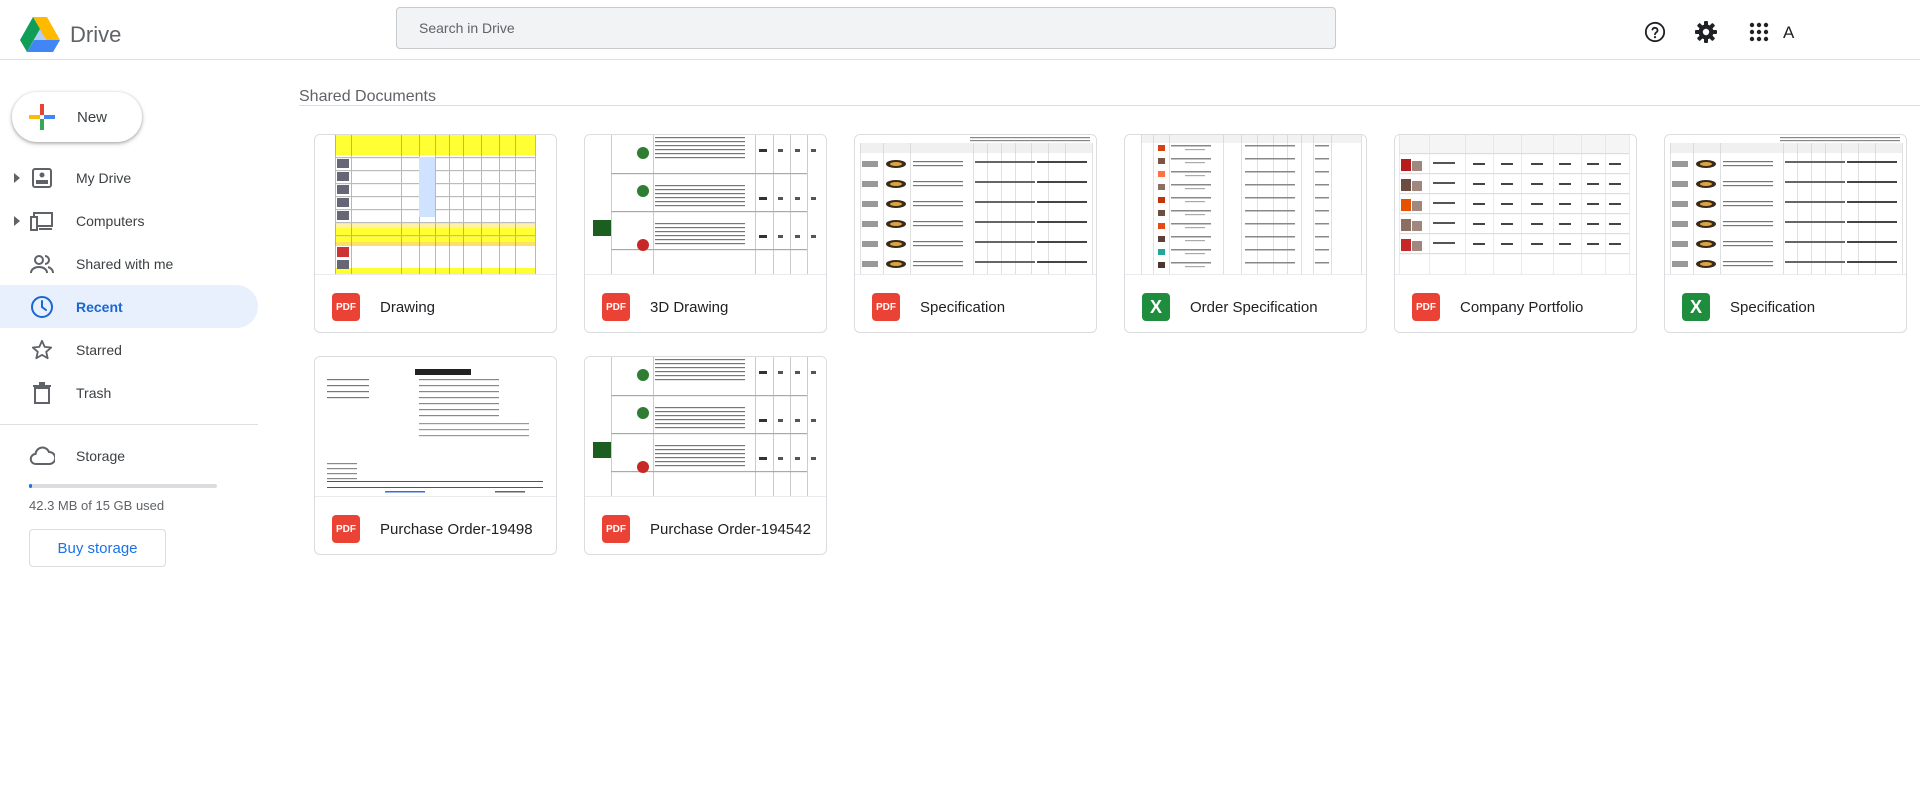  What do you see at coordinates (407, 307) in the screenshot?
I see `file-name: Drawing` at bounding box center [407, 307].